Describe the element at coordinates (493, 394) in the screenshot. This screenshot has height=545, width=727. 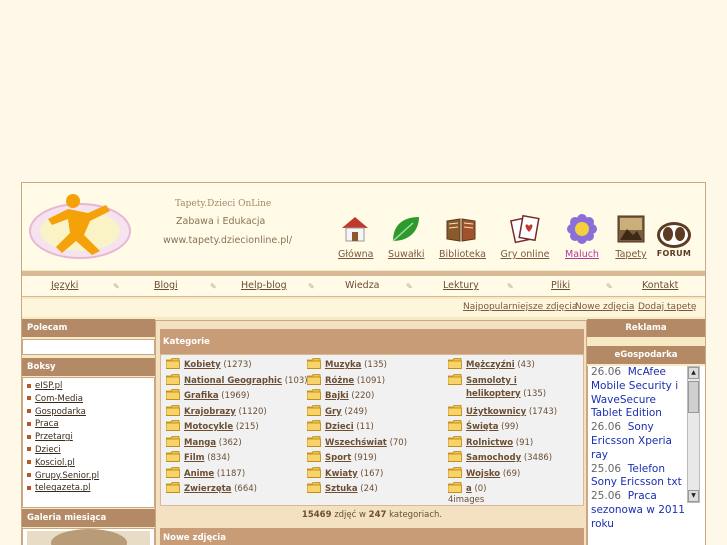
I see `category-link: helikoptery` at that location.